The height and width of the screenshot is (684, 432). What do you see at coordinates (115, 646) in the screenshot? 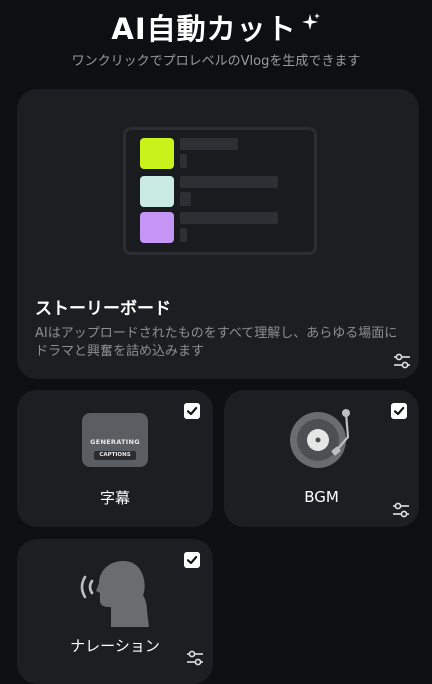
I see `narration-label: ナレーション` at bounding box center [115, 646].